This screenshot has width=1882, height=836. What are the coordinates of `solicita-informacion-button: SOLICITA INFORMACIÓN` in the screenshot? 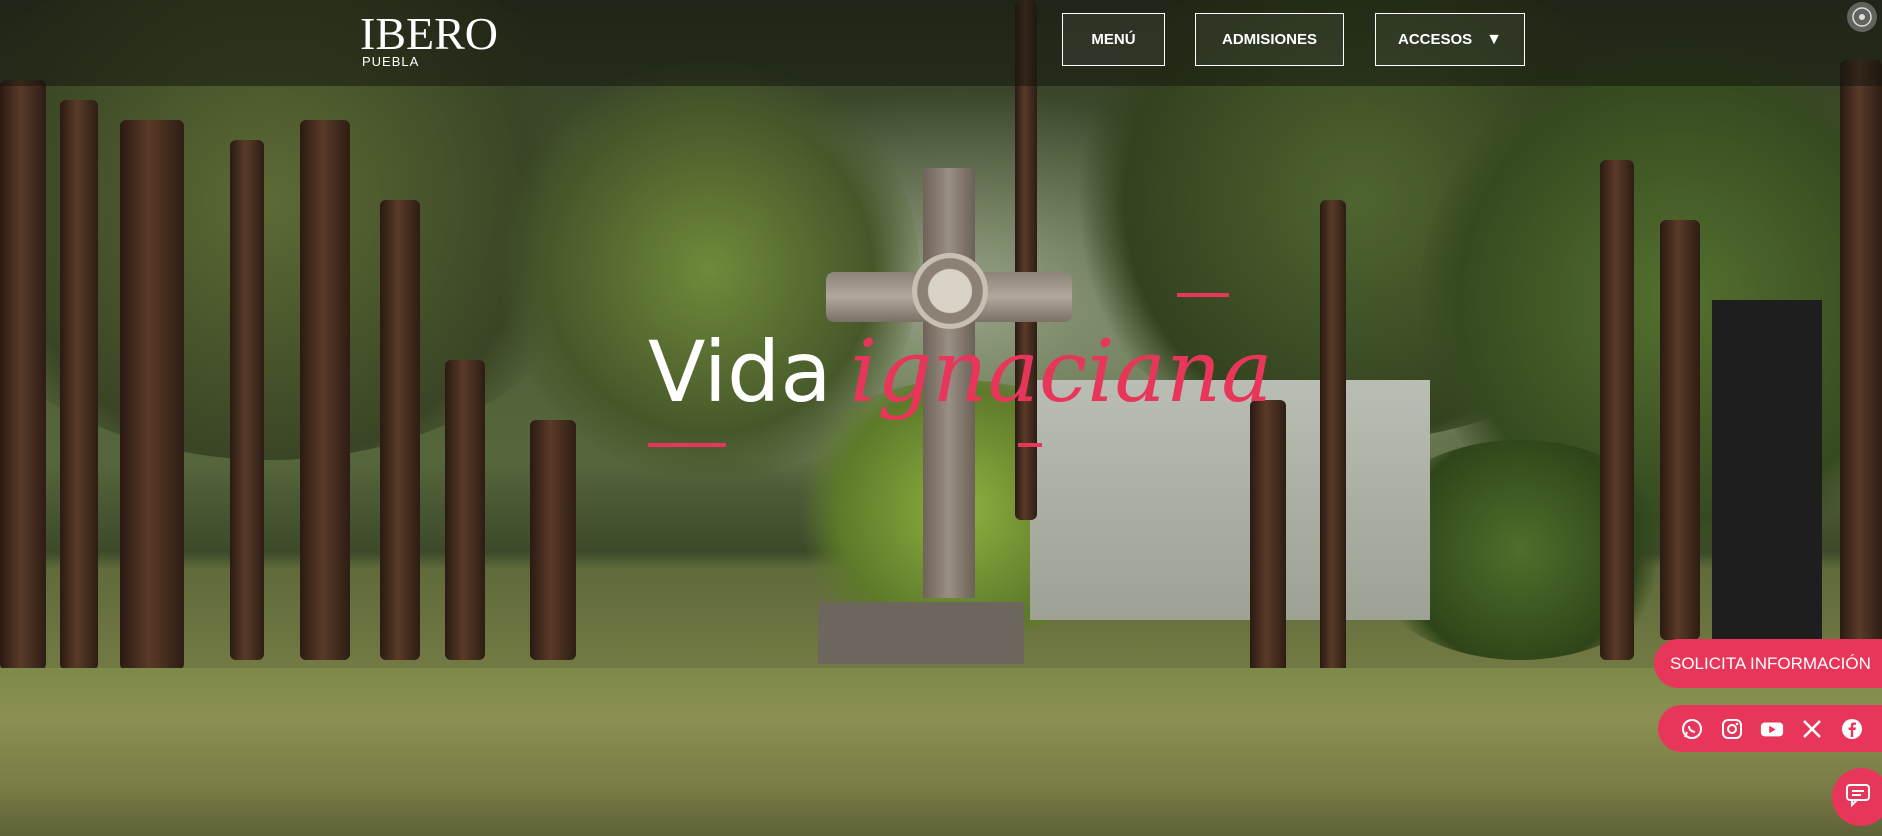 It's located at (1768, 663).